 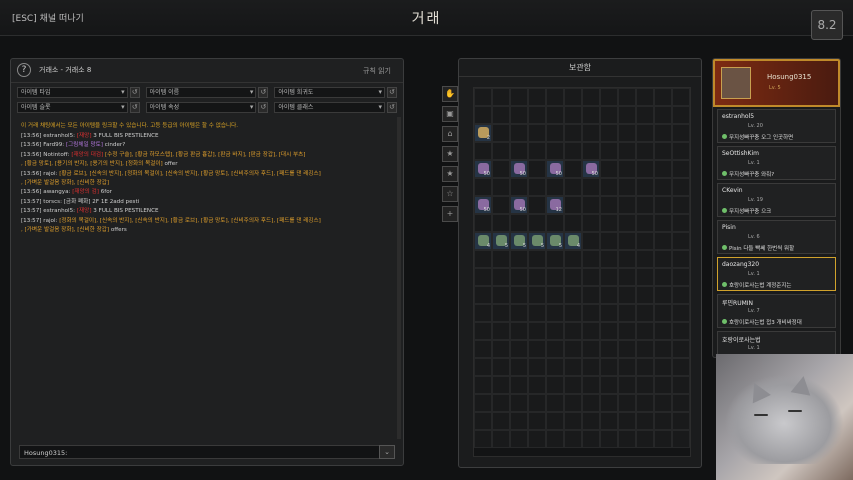 What do you see at coordinates (72, 92) in the screenshot?
I see `filter-select: 아이템 타입 ▾` at bounding box center [72, 92].